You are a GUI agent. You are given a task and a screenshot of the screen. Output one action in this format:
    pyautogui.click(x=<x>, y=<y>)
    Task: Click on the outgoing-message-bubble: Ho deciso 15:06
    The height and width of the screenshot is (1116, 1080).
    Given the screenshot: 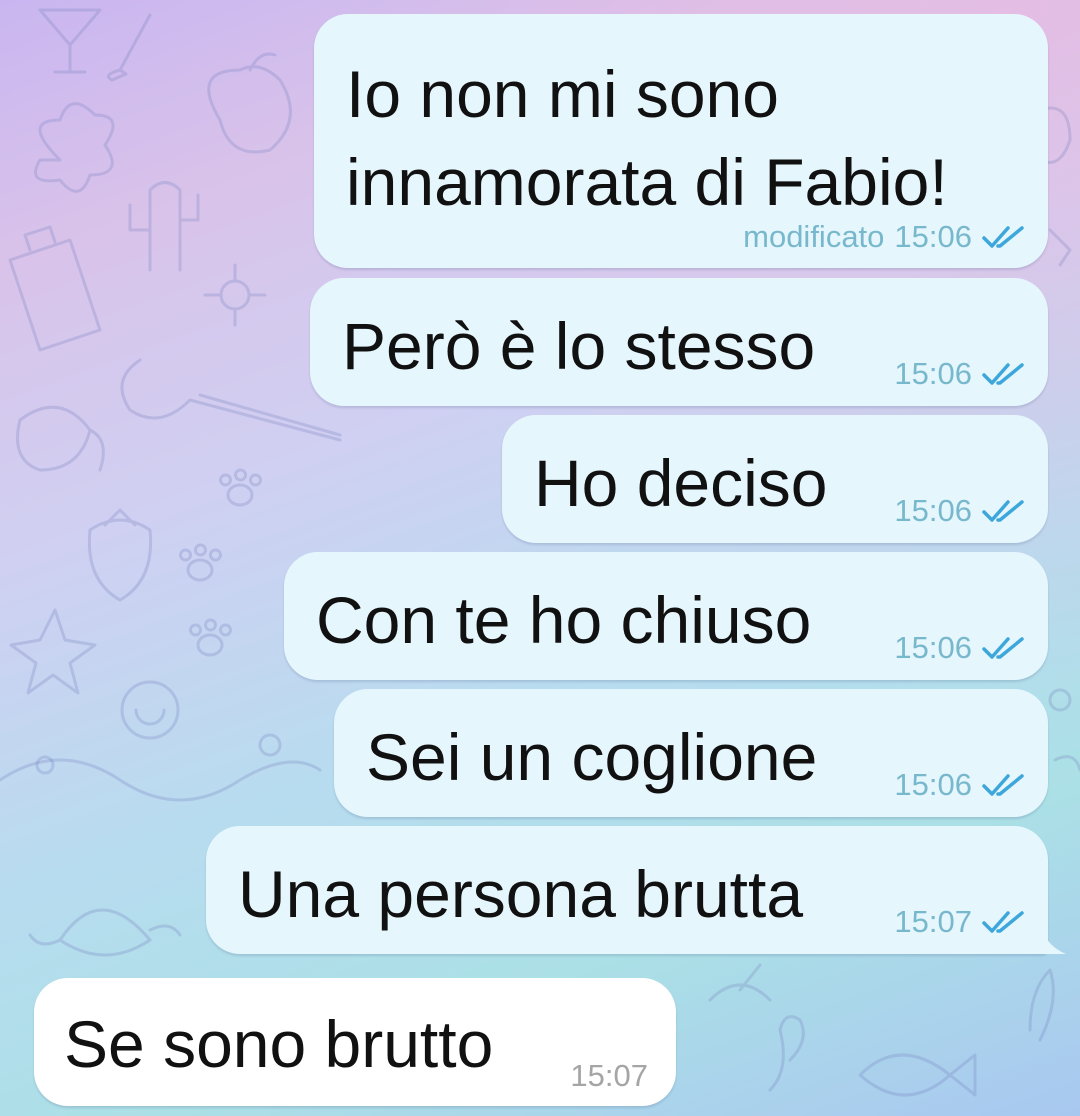 What is the action you would take?
    pyautogui.click(x=775, y=479)
    